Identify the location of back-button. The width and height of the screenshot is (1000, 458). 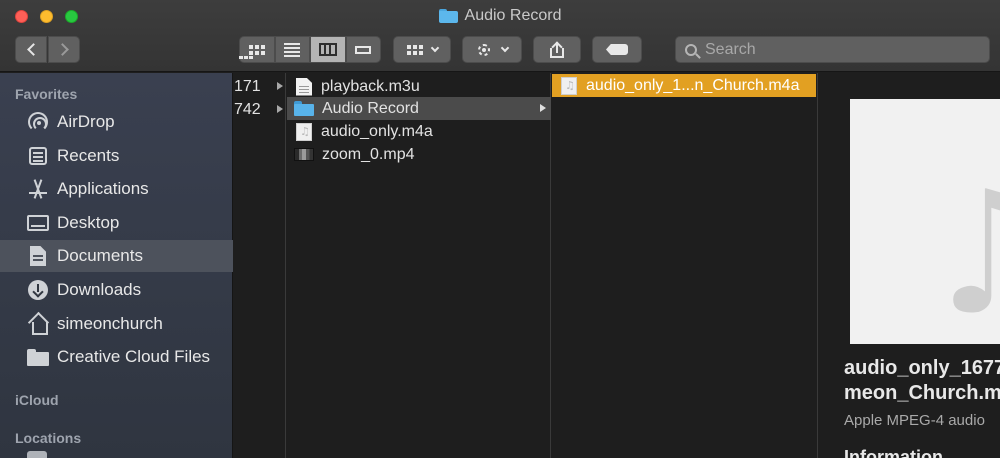
(31, 49).